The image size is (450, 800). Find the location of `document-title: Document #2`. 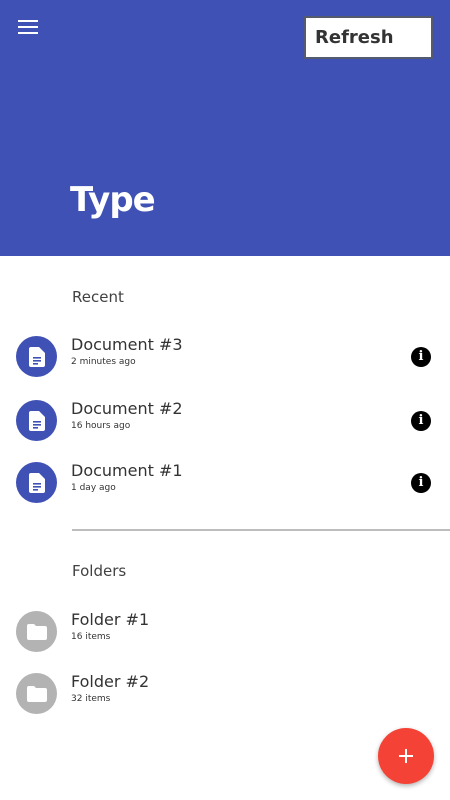

document-title: Document #2 is located at coordinates (127, 408).